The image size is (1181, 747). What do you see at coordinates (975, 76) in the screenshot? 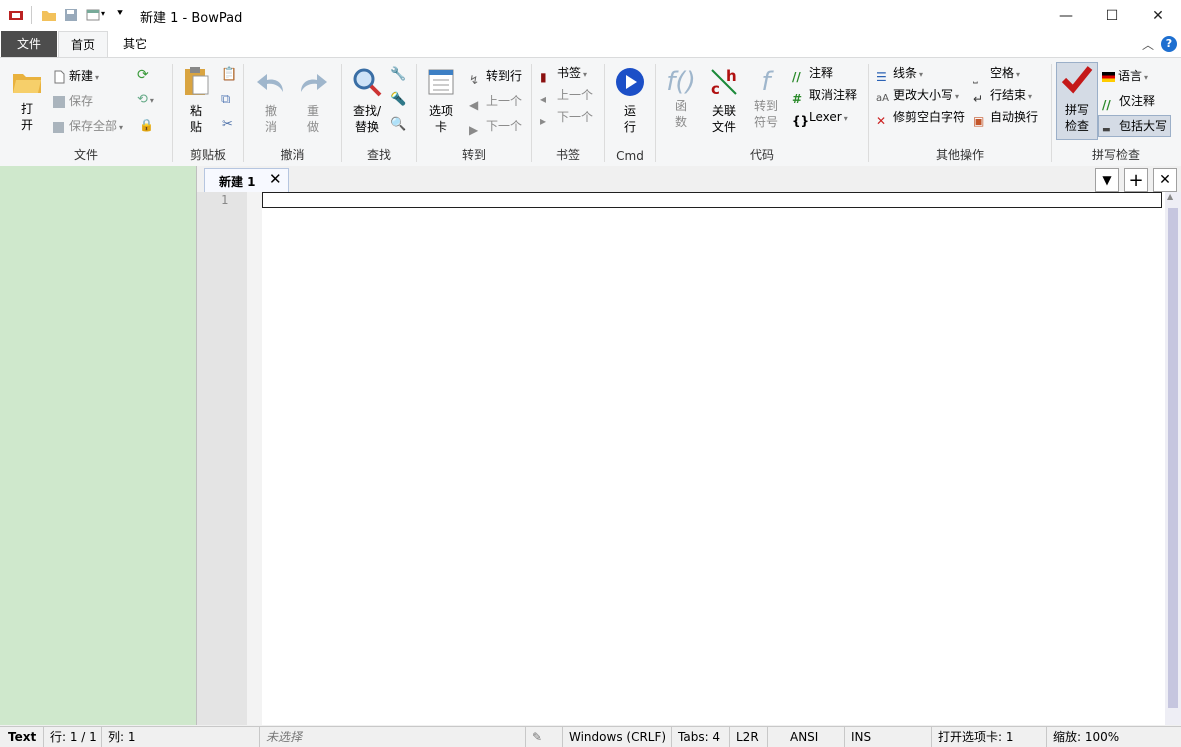
I see `space-icon: ⎵` at bounding box center [975, 76].